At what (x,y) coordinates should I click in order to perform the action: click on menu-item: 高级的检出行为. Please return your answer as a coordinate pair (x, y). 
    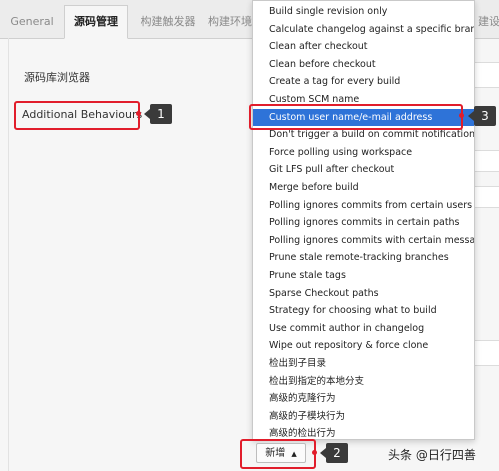
    Looking at the image, I should click on (363, 431).